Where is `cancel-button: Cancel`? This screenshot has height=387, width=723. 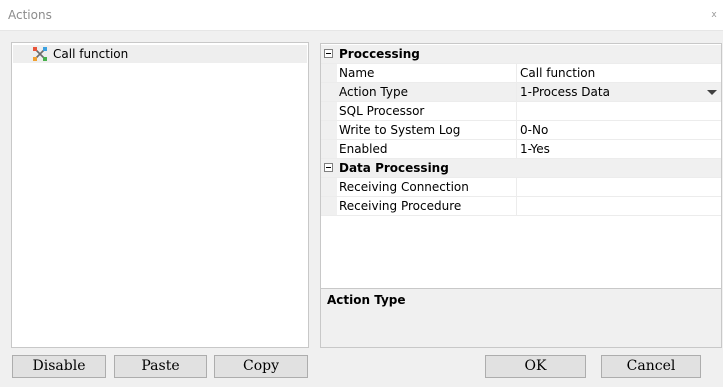
cancel-button: Cancel is located at coordinates (651, 366).